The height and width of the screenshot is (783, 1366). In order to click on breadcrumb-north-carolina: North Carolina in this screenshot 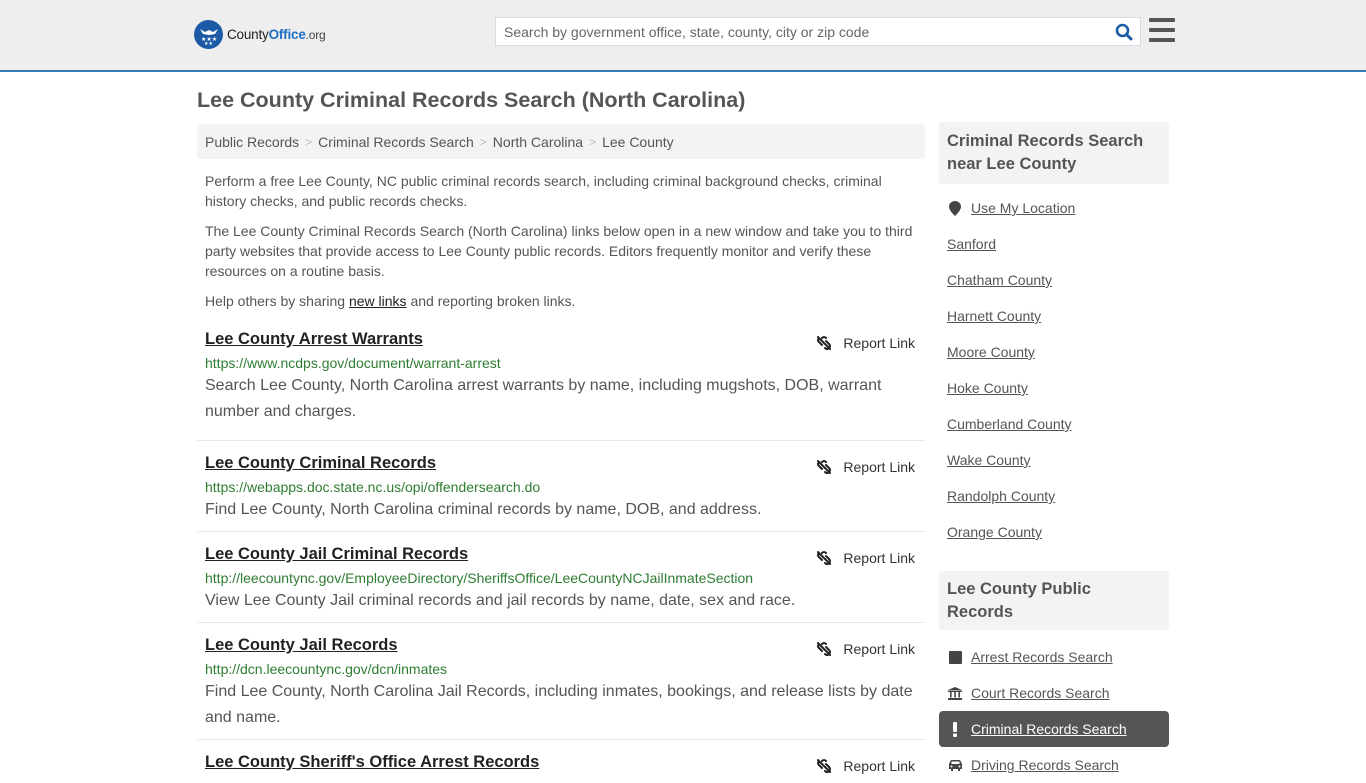, I will do `click(538, 142)`.